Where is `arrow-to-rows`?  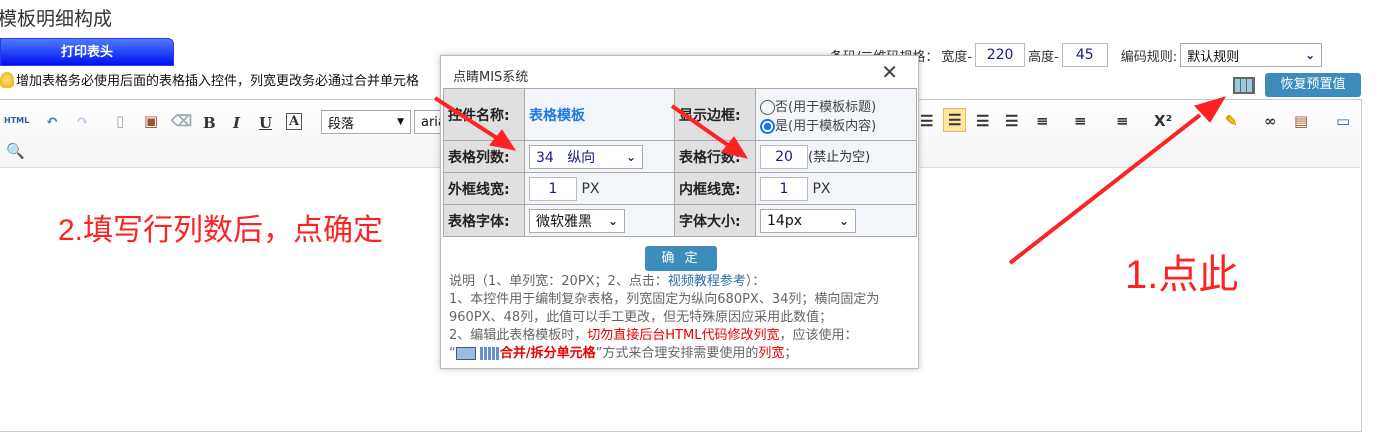 arrow-to-rows is located at coordinates (702, 127).